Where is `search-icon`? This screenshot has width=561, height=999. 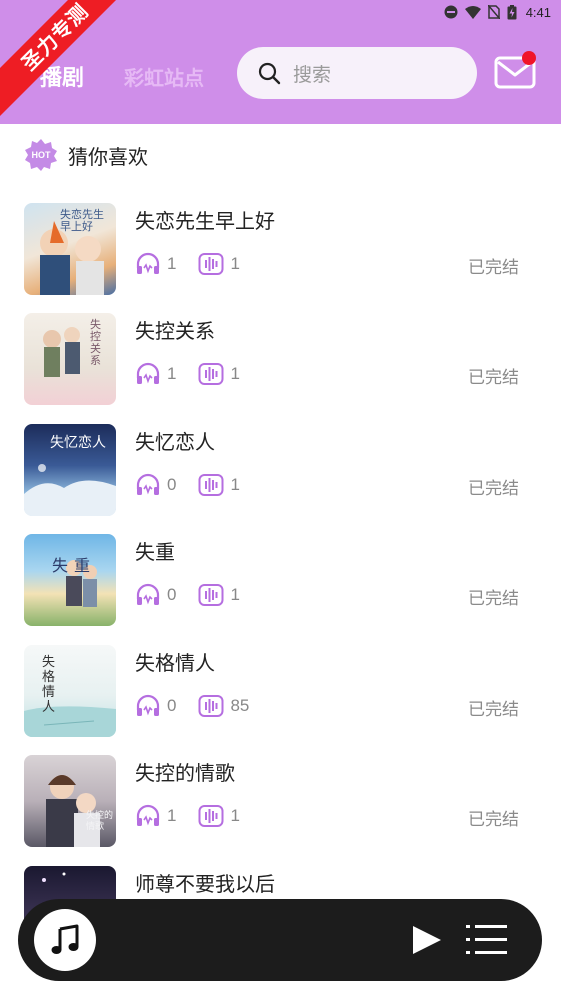
search-icon is located at coordinates (269, 73).